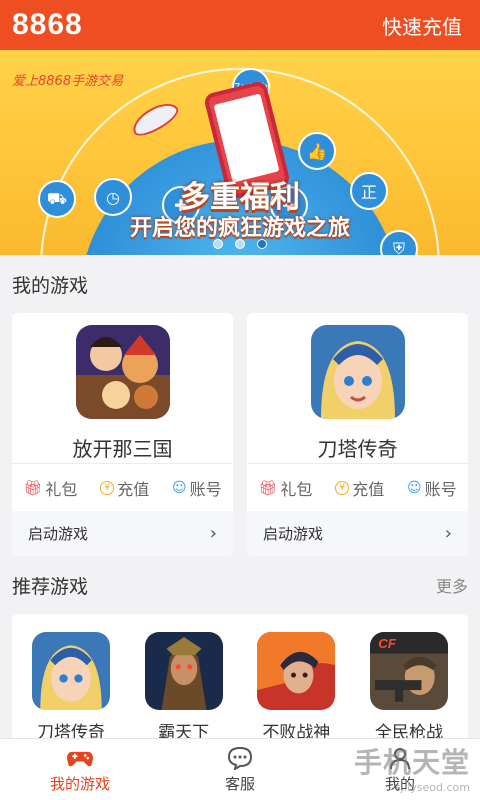 The width and height of the screenshot is (480, 800). I want to click on game-card-top: 刀塔传奇, so click(357, 388).